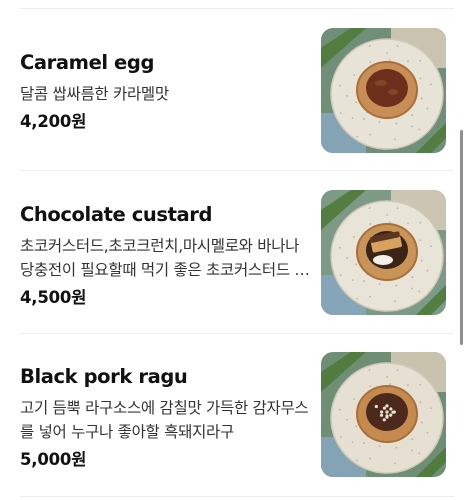  I want to click on menu-item-name: Black pork ragu, so click(104, 376).